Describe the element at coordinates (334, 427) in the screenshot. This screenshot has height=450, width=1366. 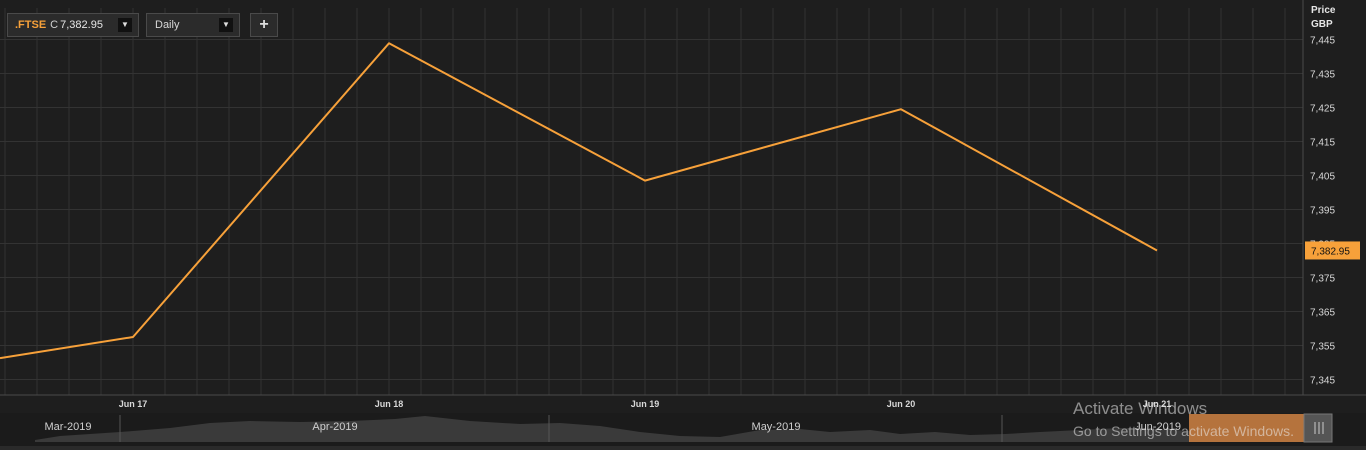
I see `navigator-label: Apr-2019` at that location.